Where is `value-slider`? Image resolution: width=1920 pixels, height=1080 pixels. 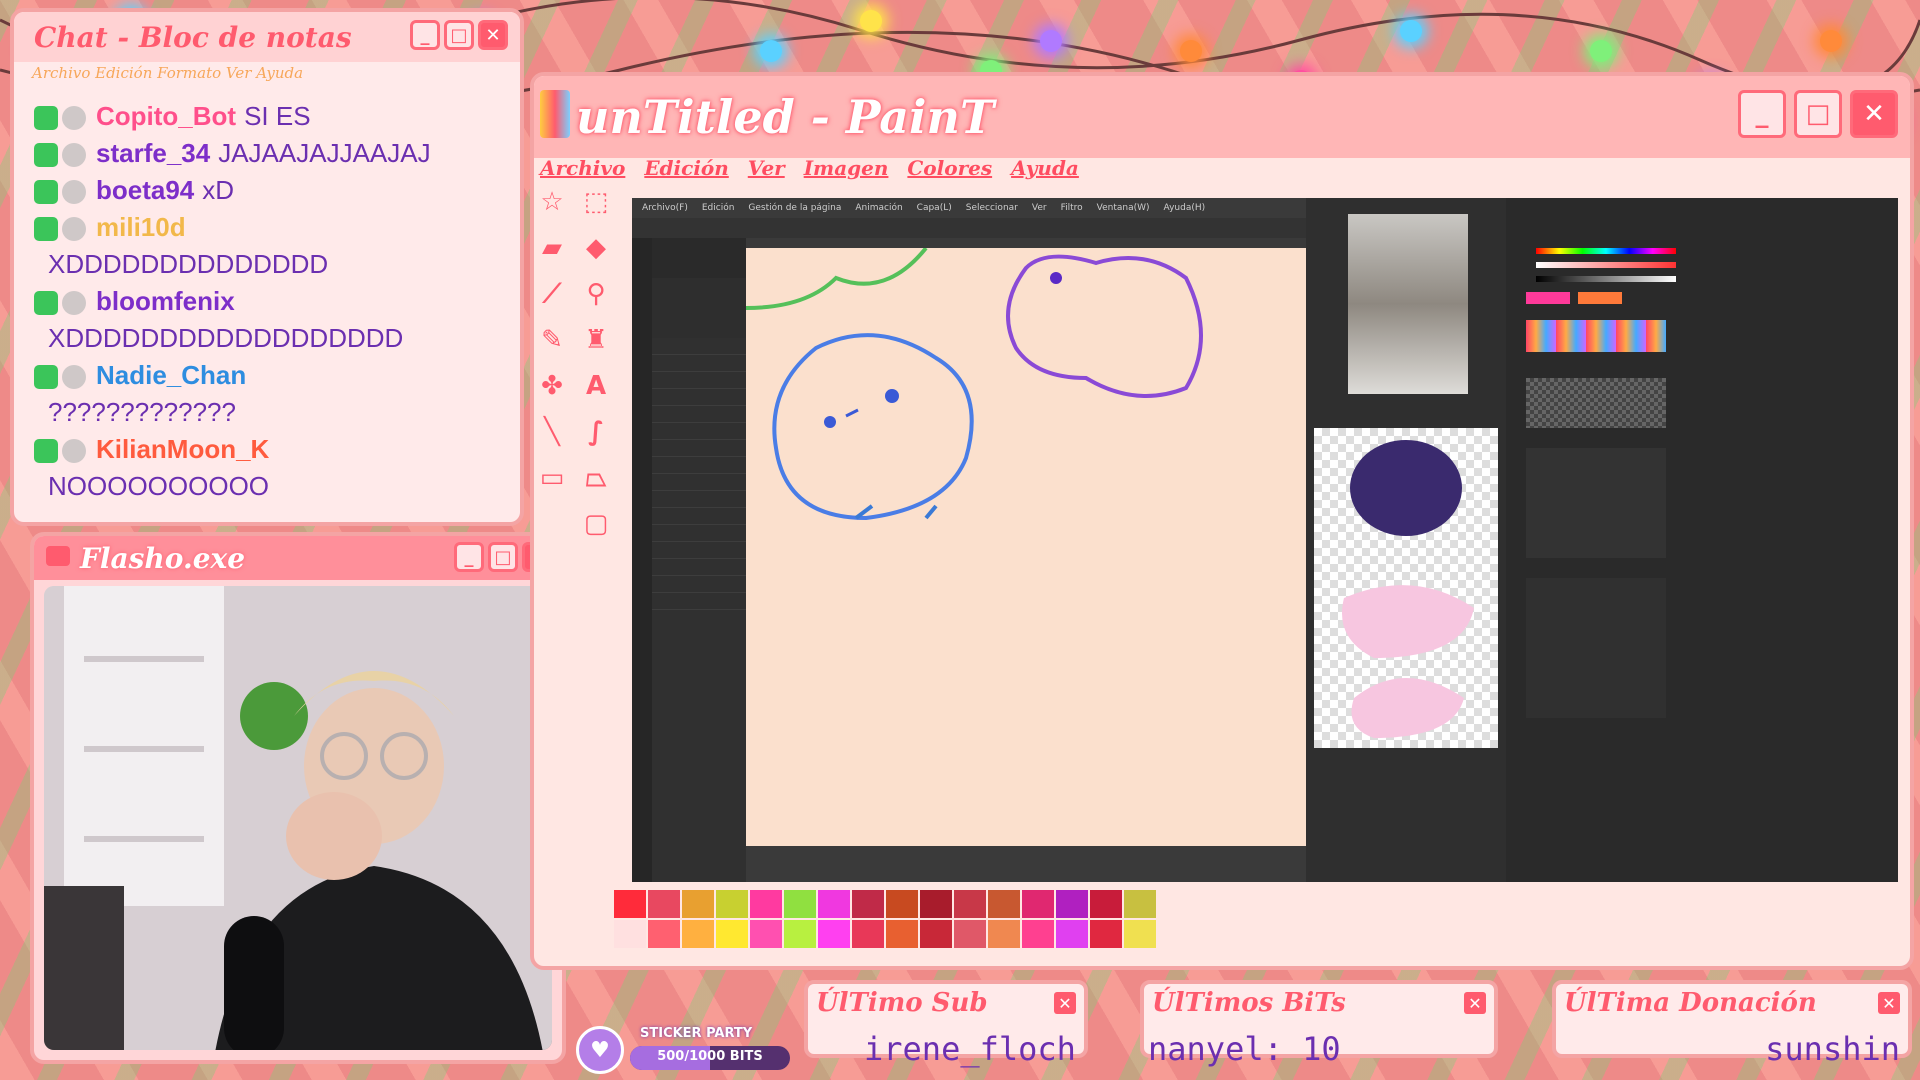
value-slider is located at coordinates (1606, 279).